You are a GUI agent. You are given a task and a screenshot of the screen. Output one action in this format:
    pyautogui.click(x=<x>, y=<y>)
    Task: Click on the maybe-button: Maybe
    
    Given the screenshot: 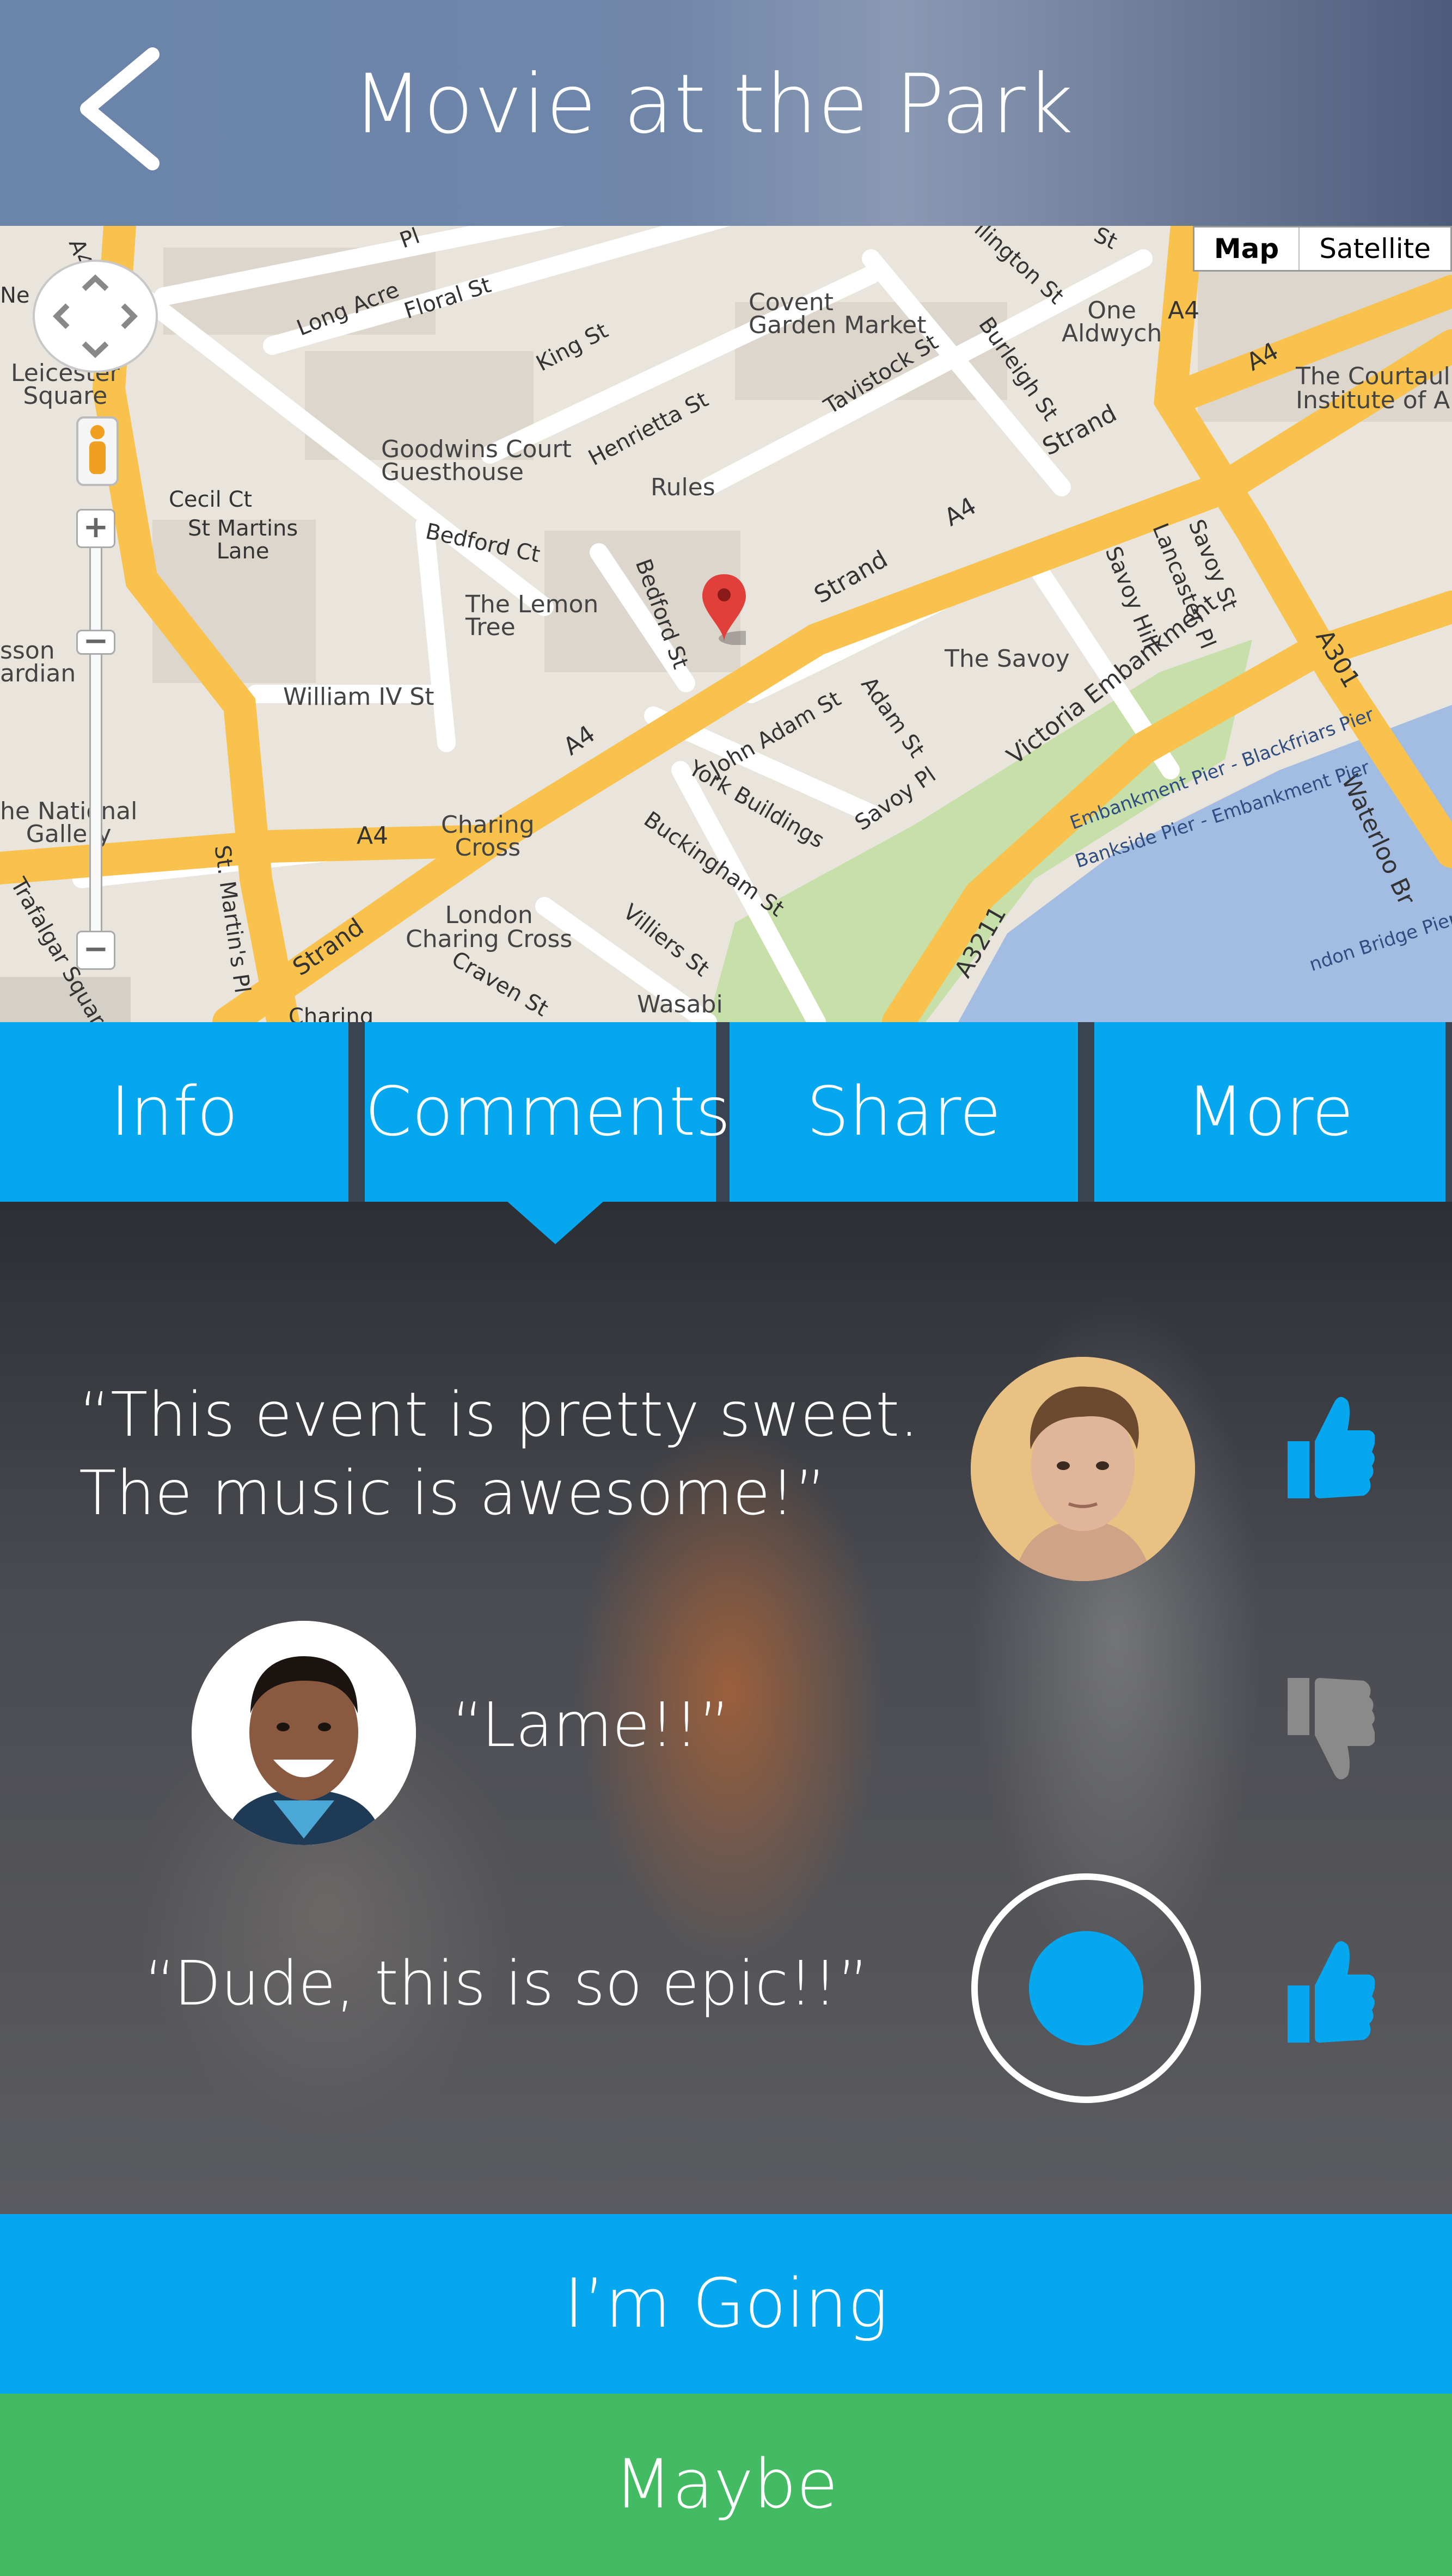 What is the action you would take?
    pyautogui.click(x=726, y=2485)
    